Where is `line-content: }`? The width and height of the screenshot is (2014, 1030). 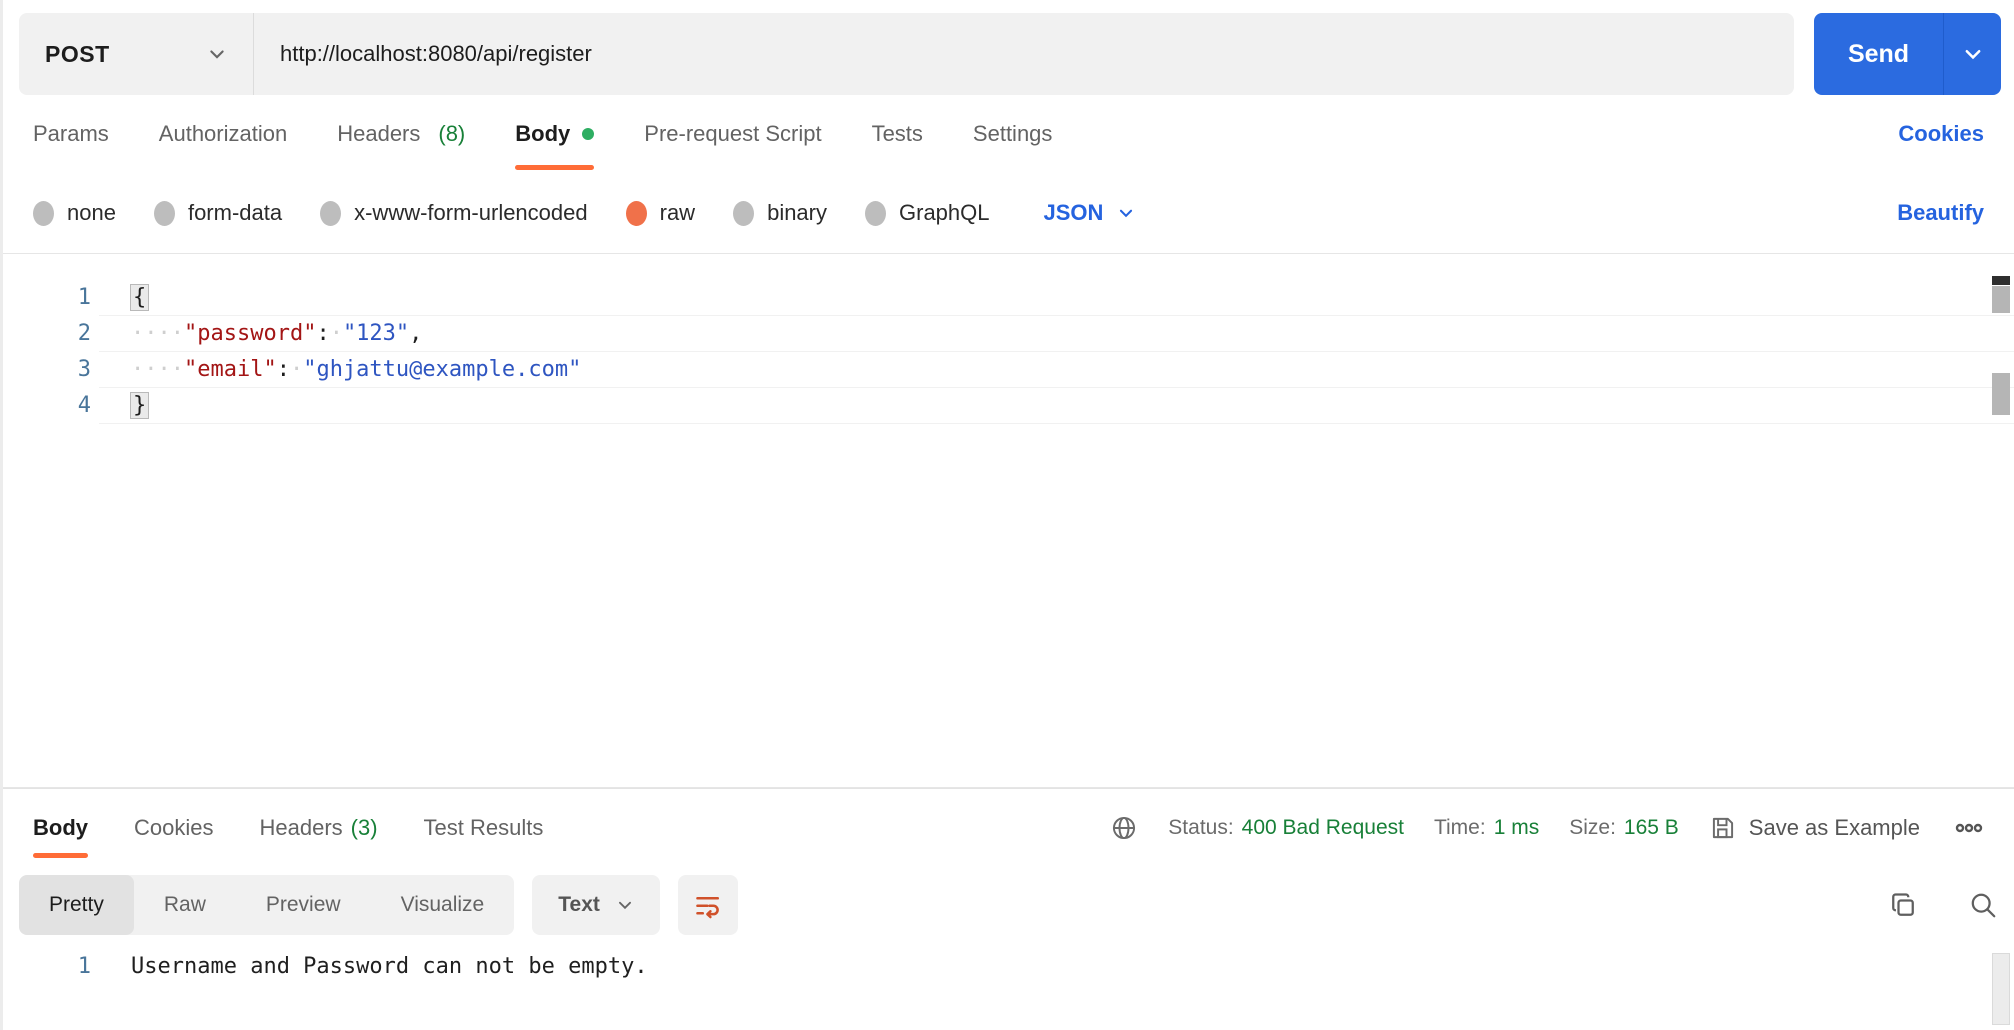
line-content: } is located at coordinates (1056, 406).